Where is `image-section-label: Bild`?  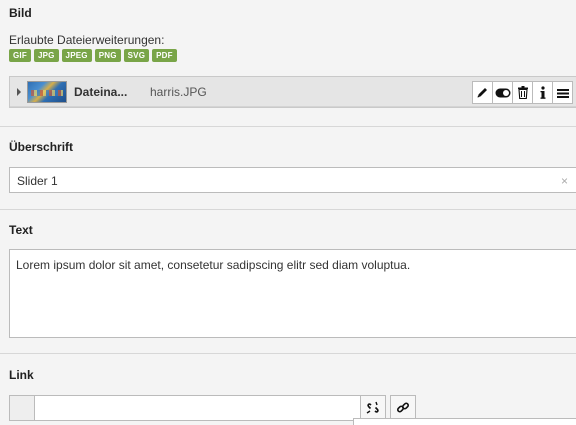
image-section-label: Bild is located at coordinates (20, 13).